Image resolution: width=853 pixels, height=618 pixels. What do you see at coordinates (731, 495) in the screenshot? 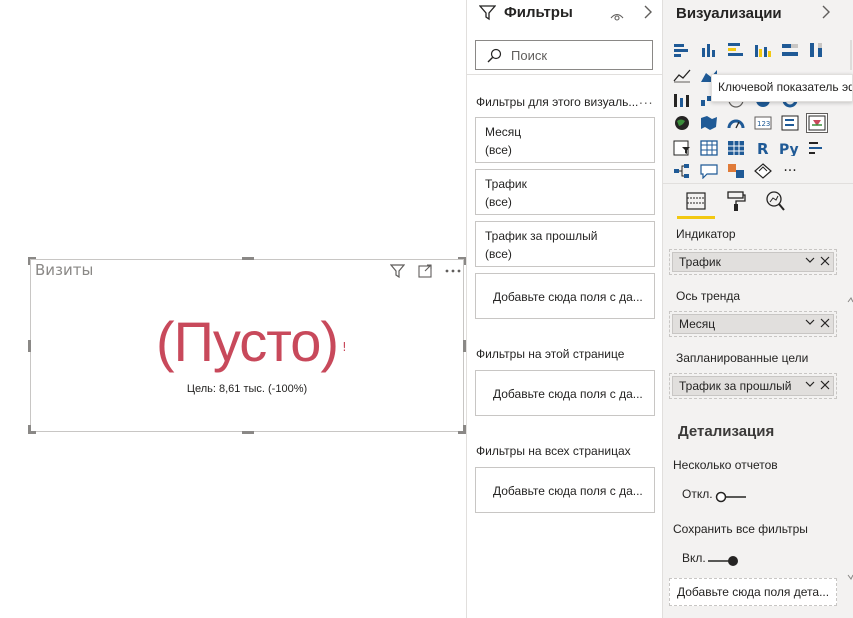
I see `cross-report-toggle` at bounding box center [731, 495].